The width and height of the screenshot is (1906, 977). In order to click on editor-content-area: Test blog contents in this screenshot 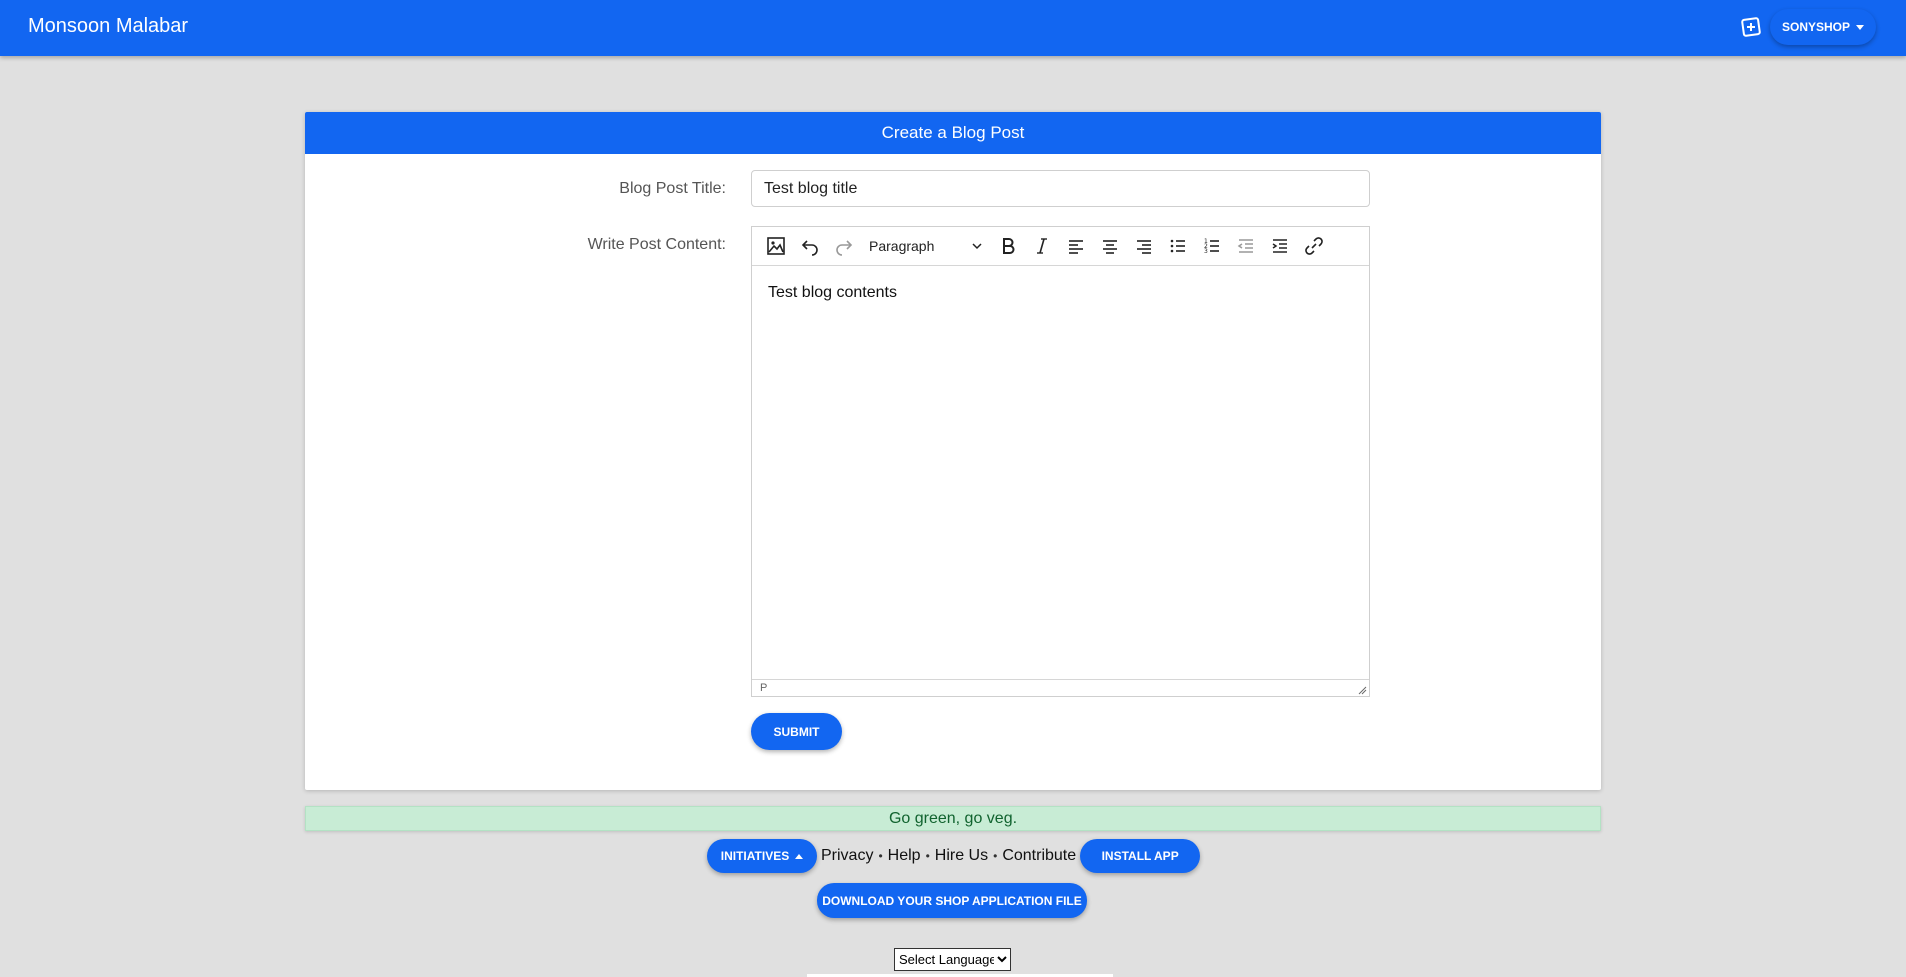, I will do `click(1060, 472)`.